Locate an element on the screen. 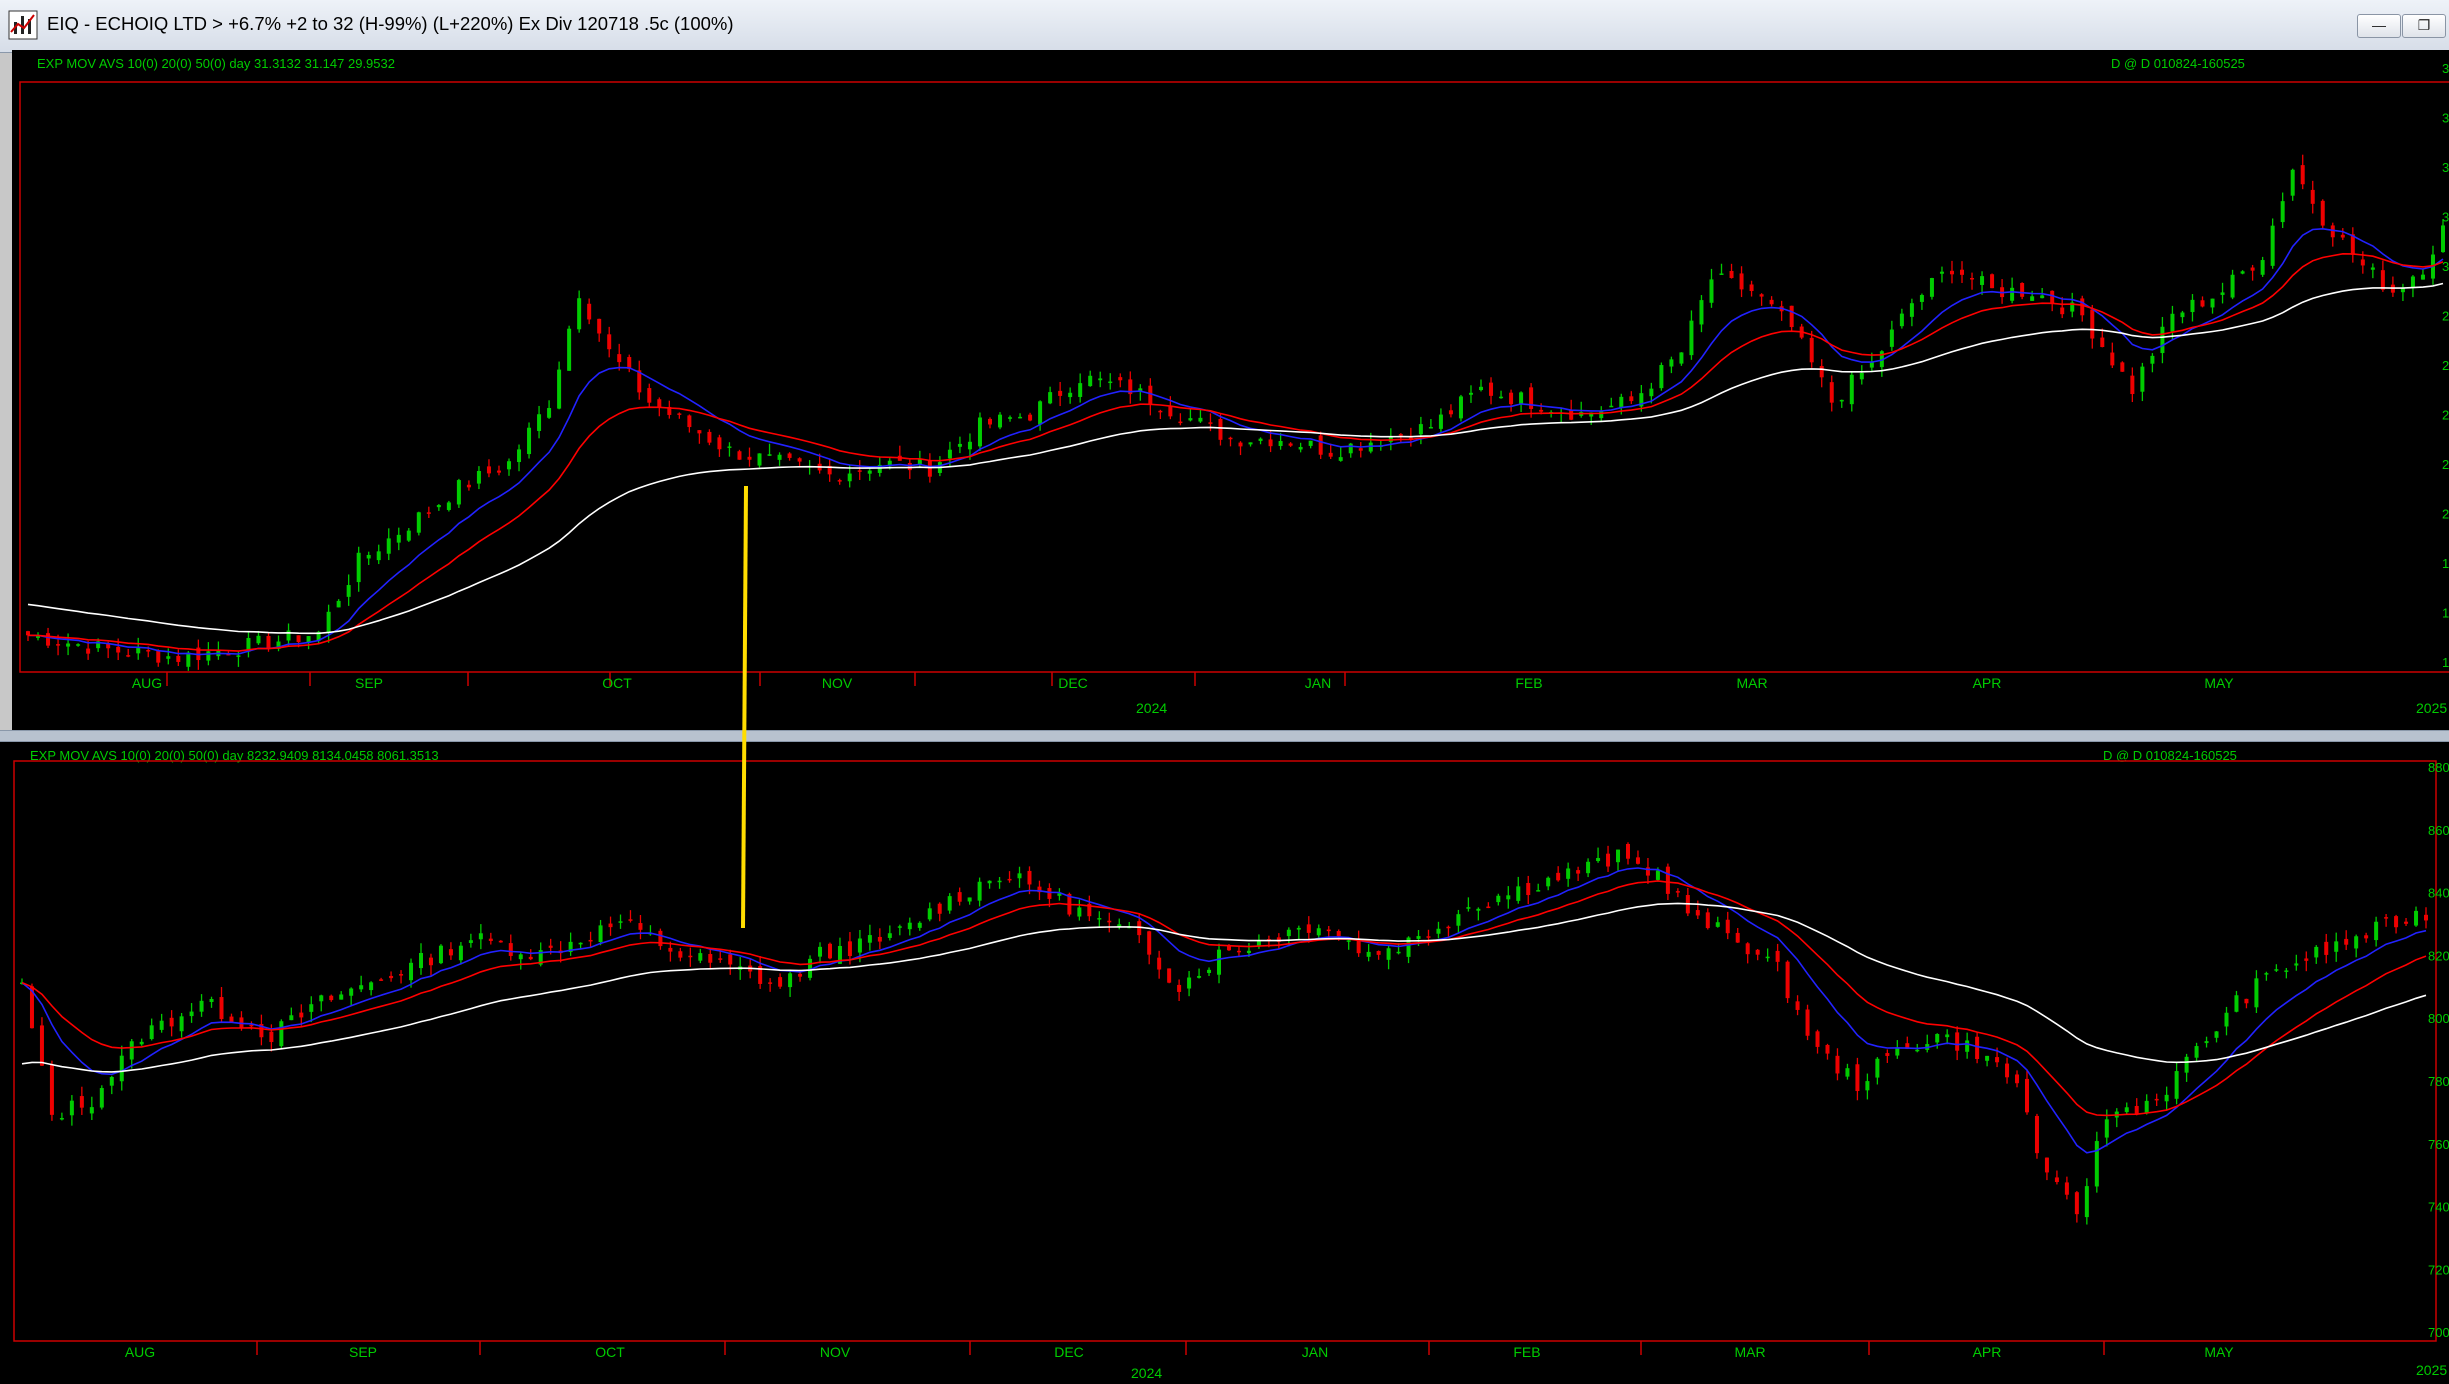 The width and height of the screenshot is (2449, 1384). x-tick-label: DEC is located at coordinates (1069, 1352).